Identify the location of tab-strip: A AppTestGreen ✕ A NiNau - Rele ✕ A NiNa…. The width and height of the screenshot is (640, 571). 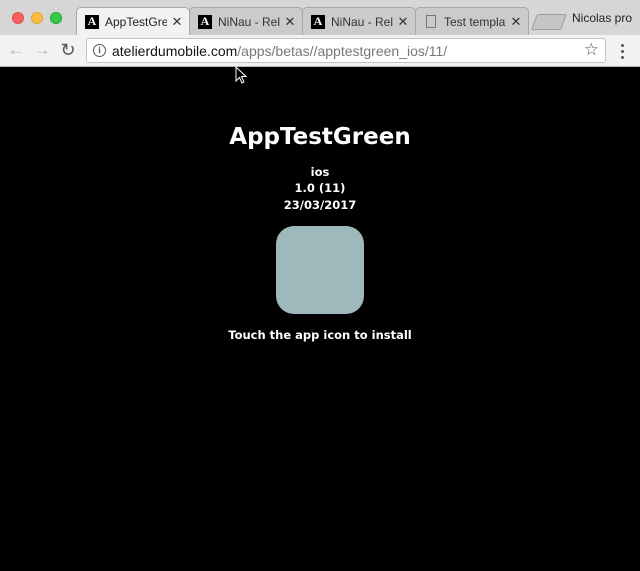
(320, 17).